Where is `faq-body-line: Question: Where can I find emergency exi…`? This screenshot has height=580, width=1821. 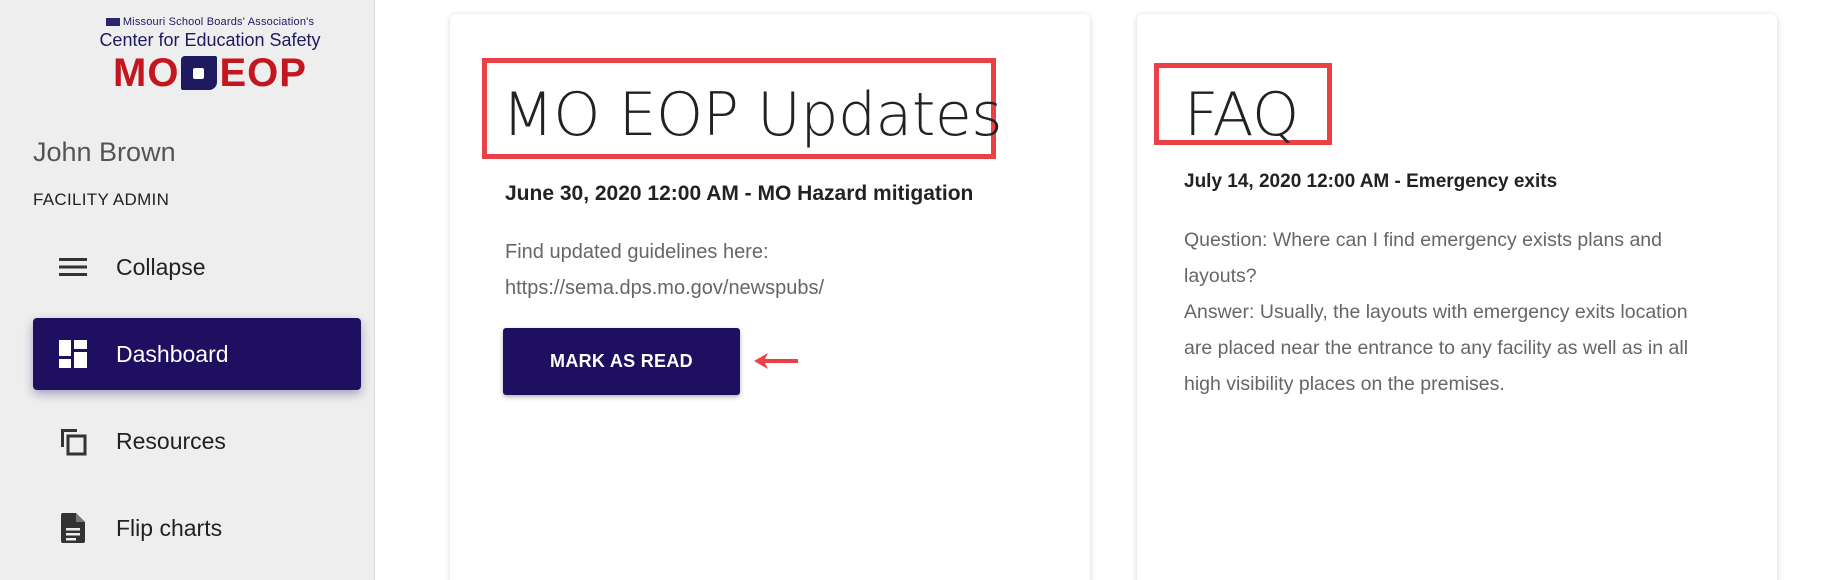 faq-body-line: Question: Where can I find emergency exi… is located at coordinates (1423, 240).